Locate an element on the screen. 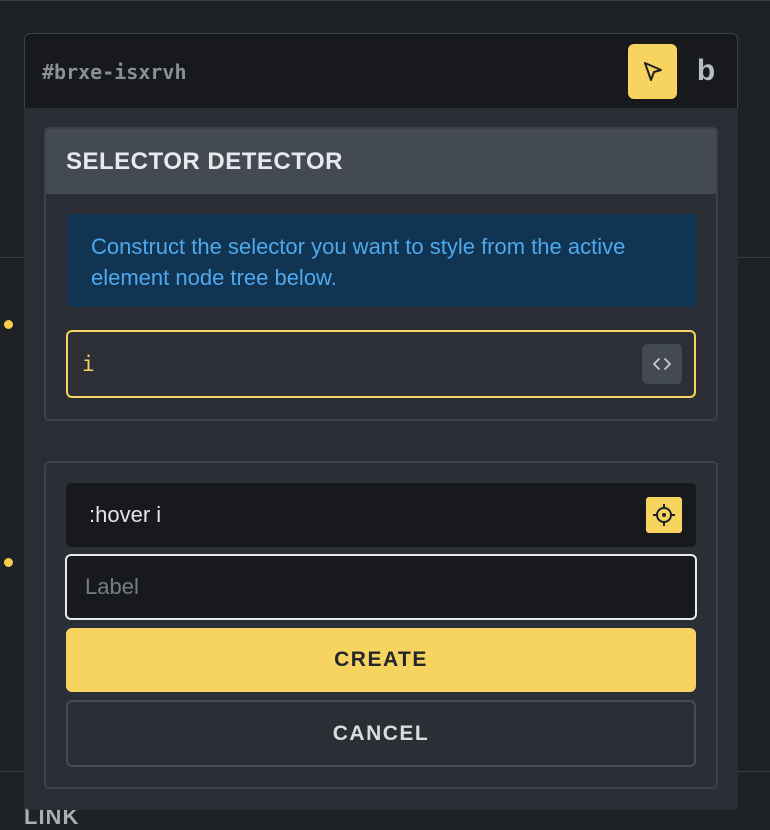  pick-element-button is located at coordinates (652, 71).